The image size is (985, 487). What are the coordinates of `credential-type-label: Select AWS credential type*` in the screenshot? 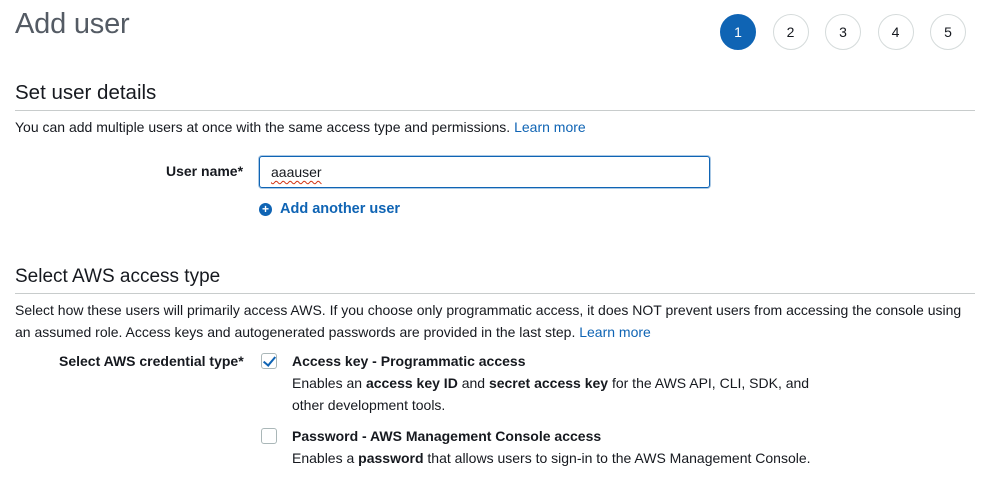 It's located at (151, 361).